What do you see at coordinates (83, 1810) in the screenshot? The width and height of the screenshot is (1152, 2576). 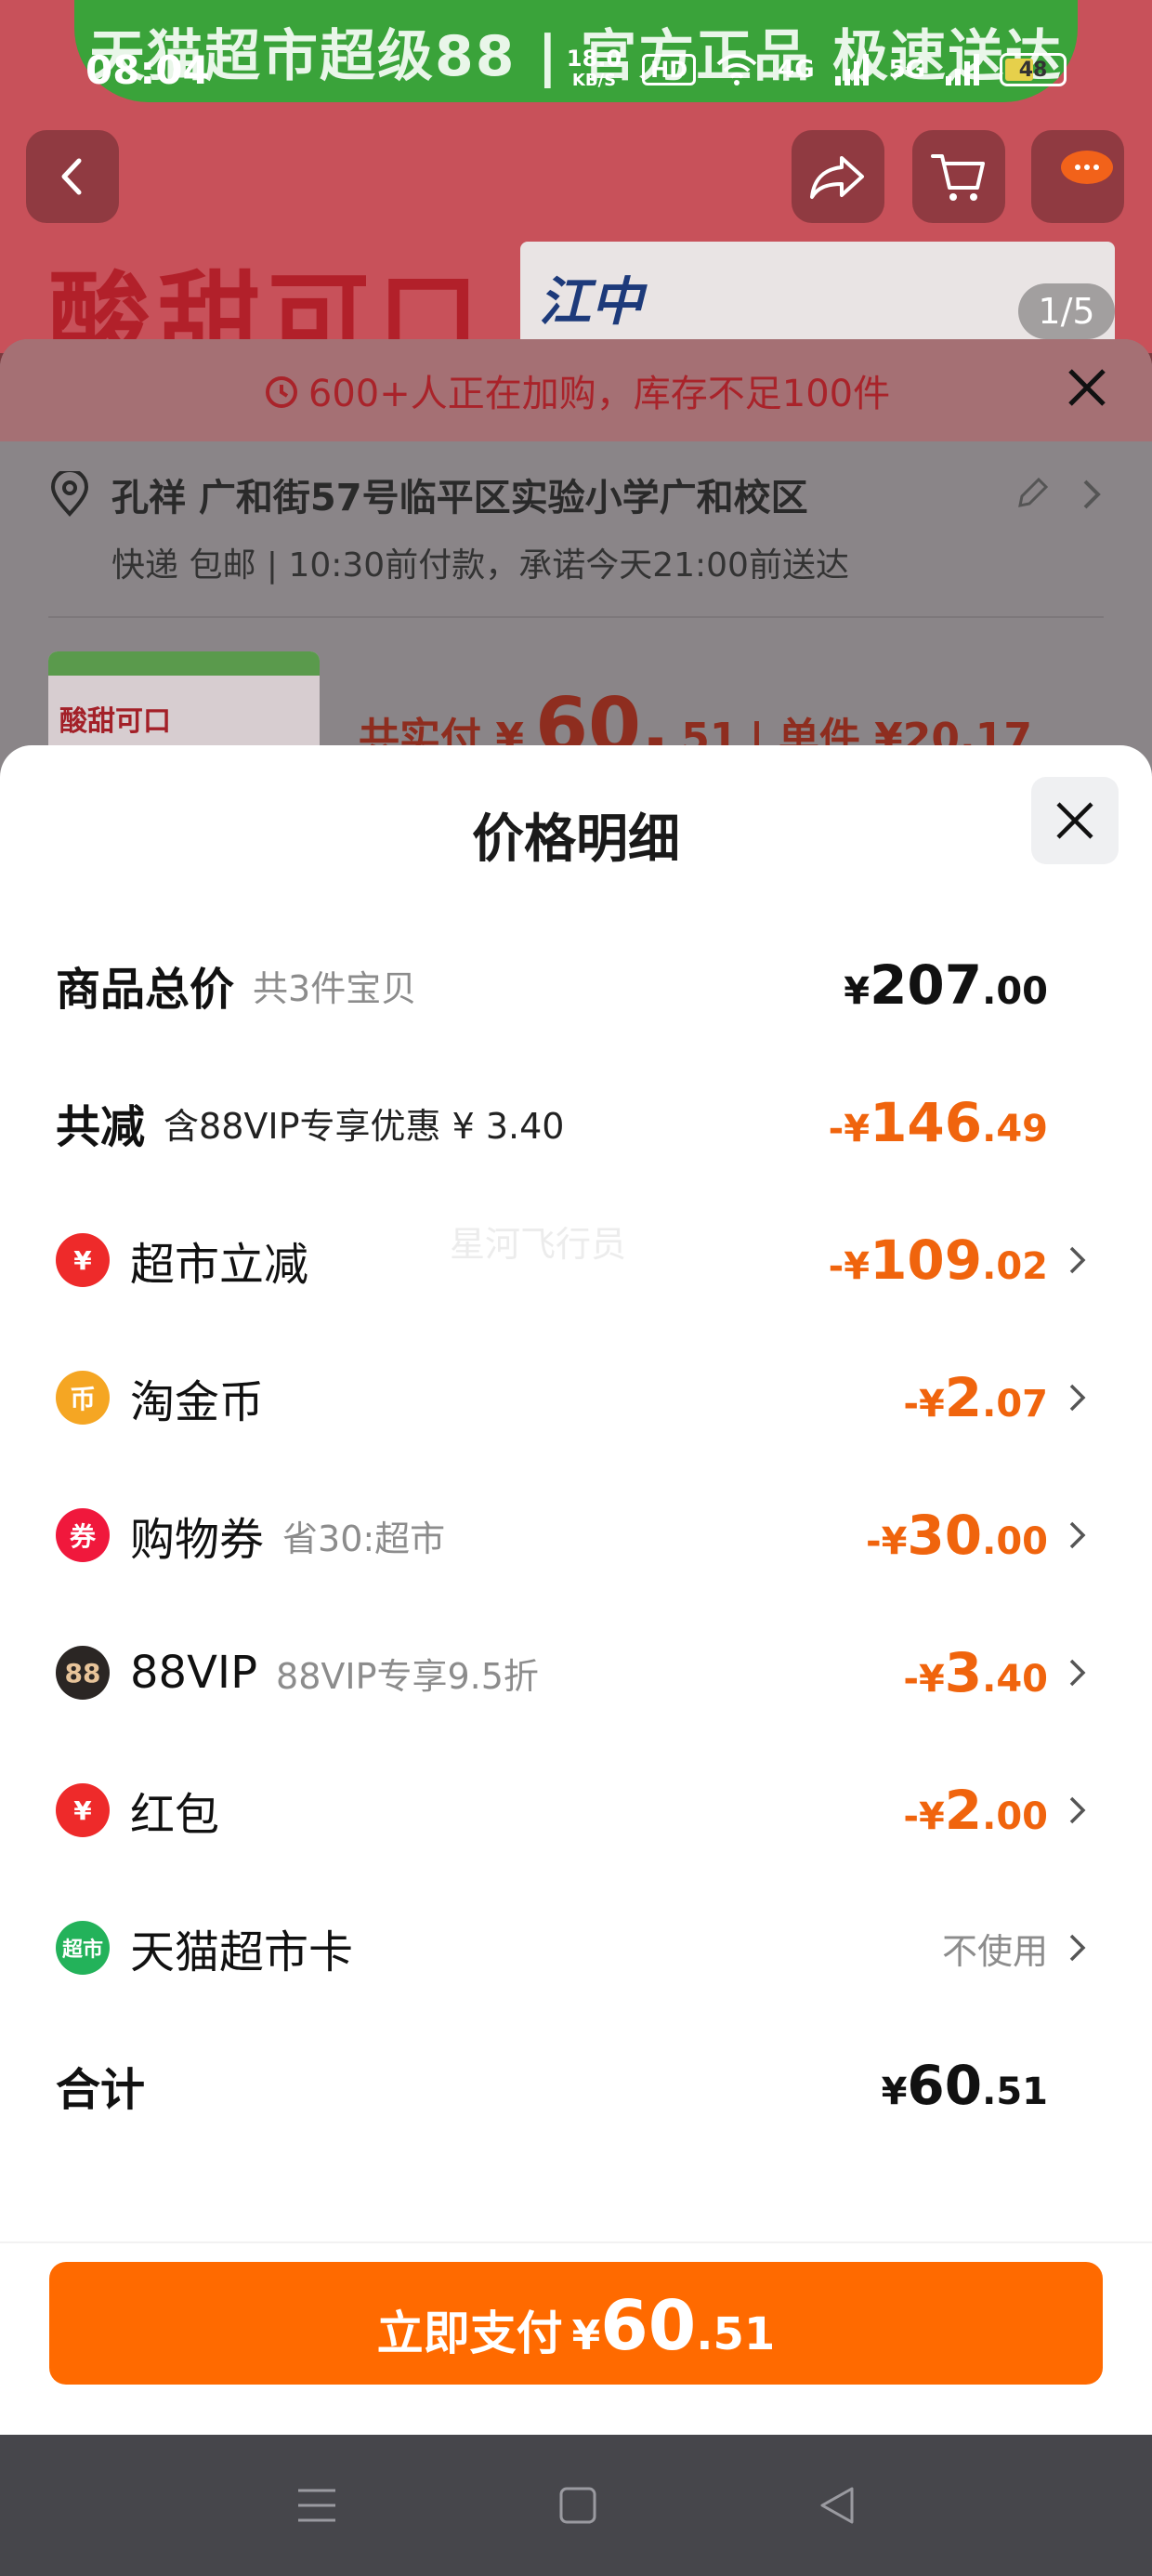 I see `red-packet-icon: ¥` at bounding box center [83, 1810].